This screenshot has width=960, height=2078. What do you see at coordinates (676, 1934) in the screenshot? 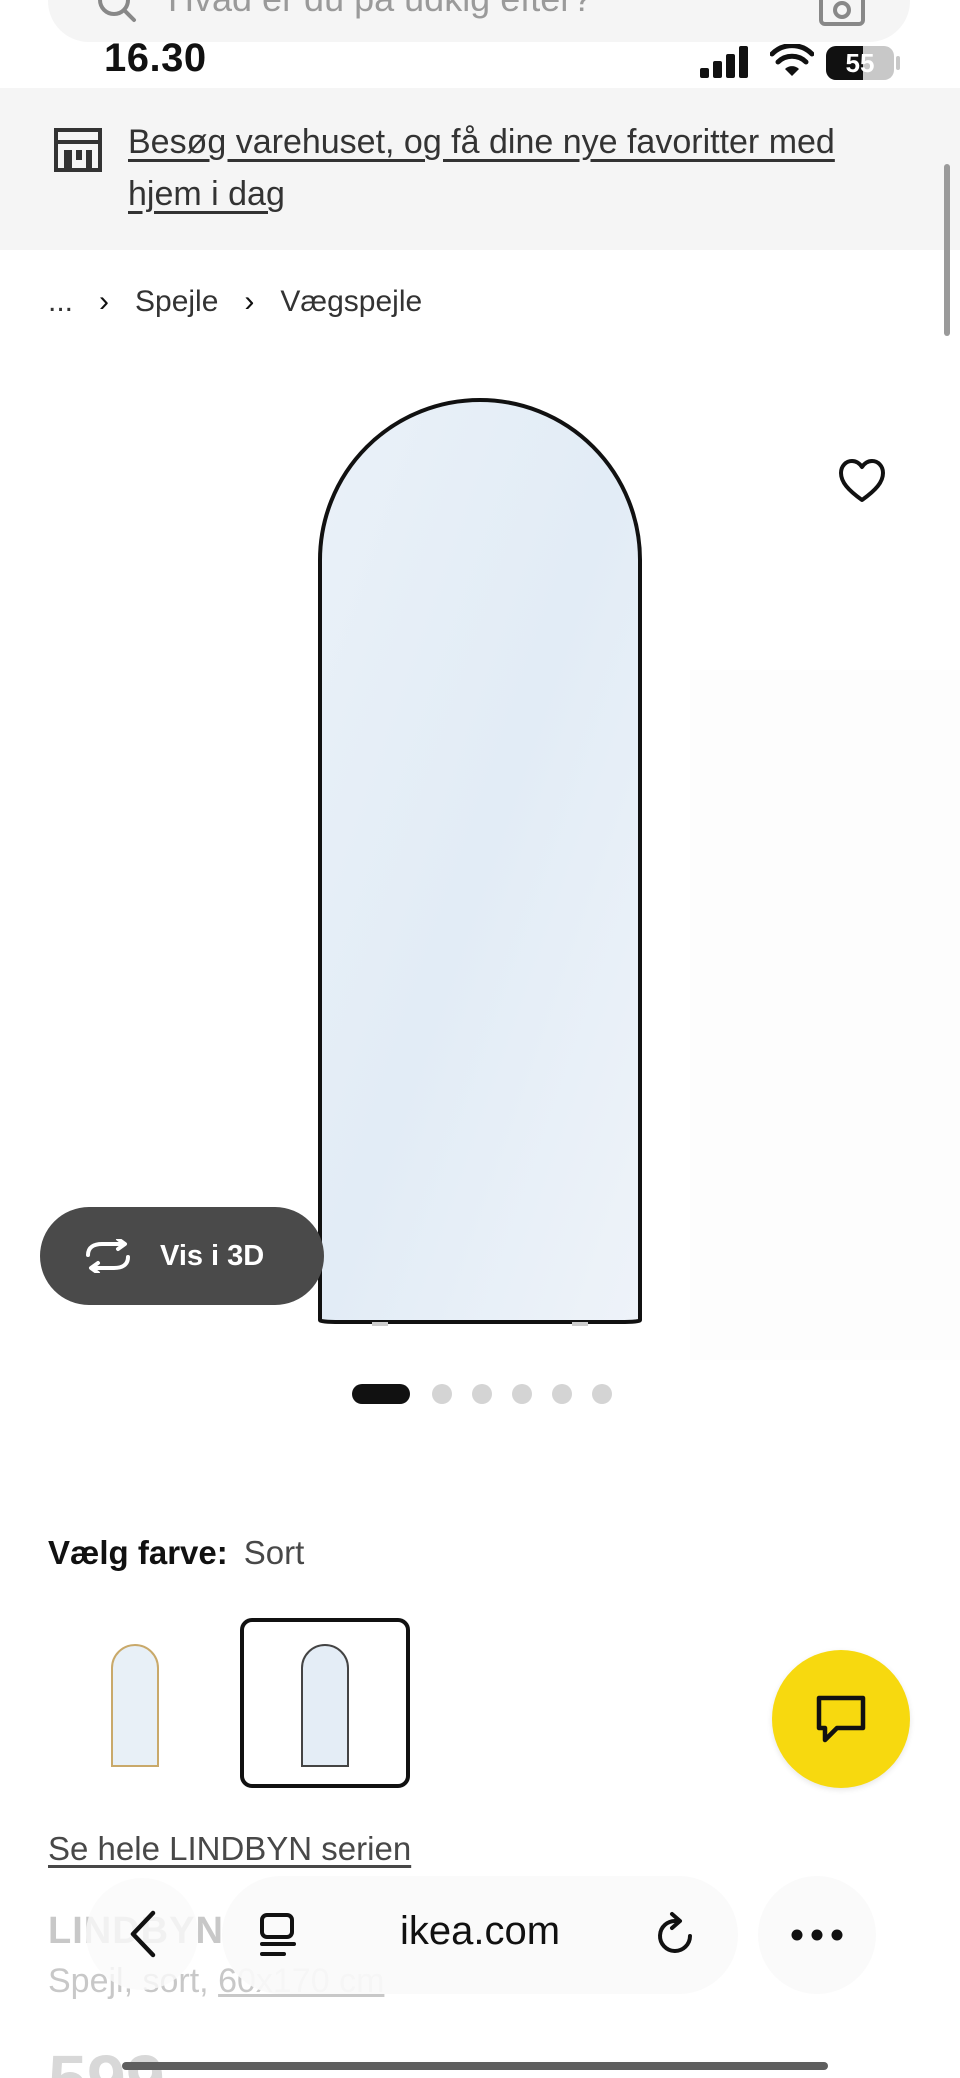
I see `reload-icon` at bounding box center [676, 1934].